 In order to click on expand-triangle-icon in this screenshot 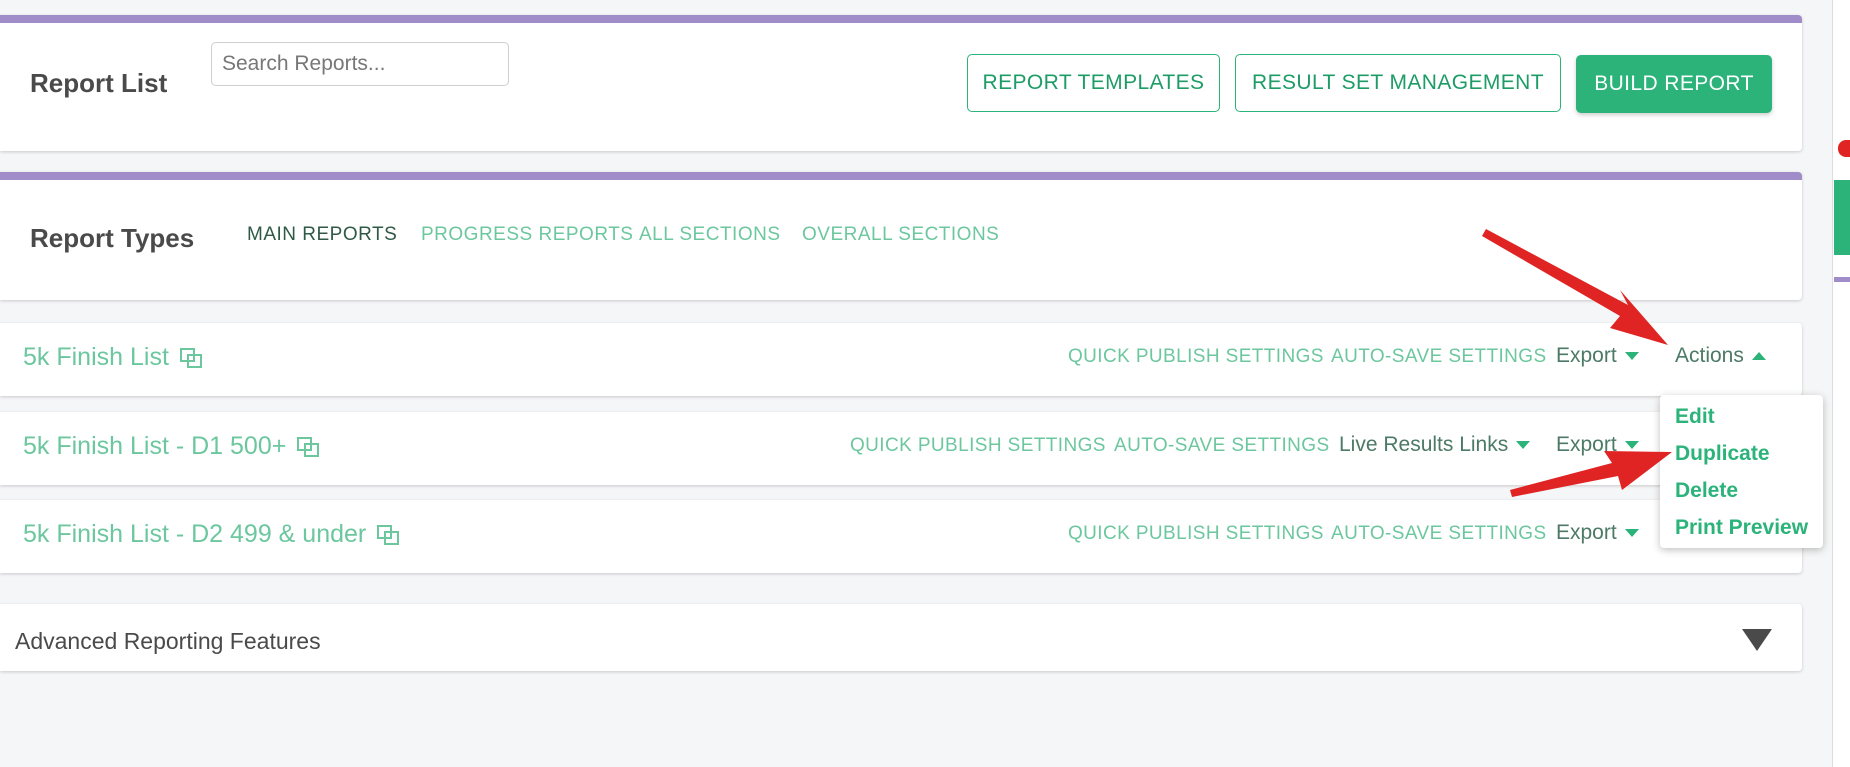, I will do `click(1757, 640)`.